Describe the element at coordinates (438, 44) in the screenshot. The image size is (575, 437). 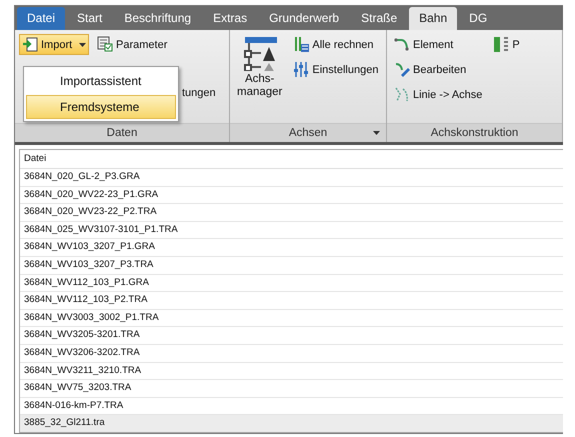
I see `ribbon-button: Element` at that location.